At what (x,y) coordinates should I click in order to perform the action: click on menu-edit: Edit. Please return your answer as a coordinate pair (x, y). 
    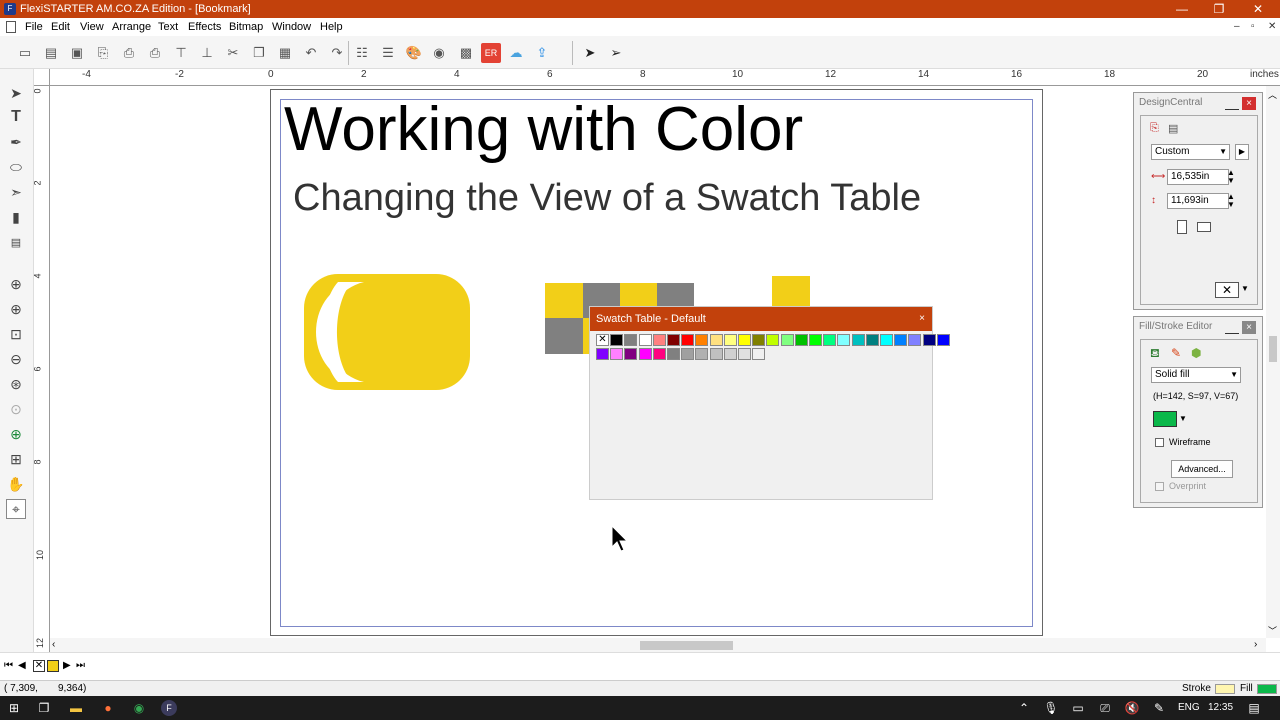
    Looking at the image, I should click on (60, 27).